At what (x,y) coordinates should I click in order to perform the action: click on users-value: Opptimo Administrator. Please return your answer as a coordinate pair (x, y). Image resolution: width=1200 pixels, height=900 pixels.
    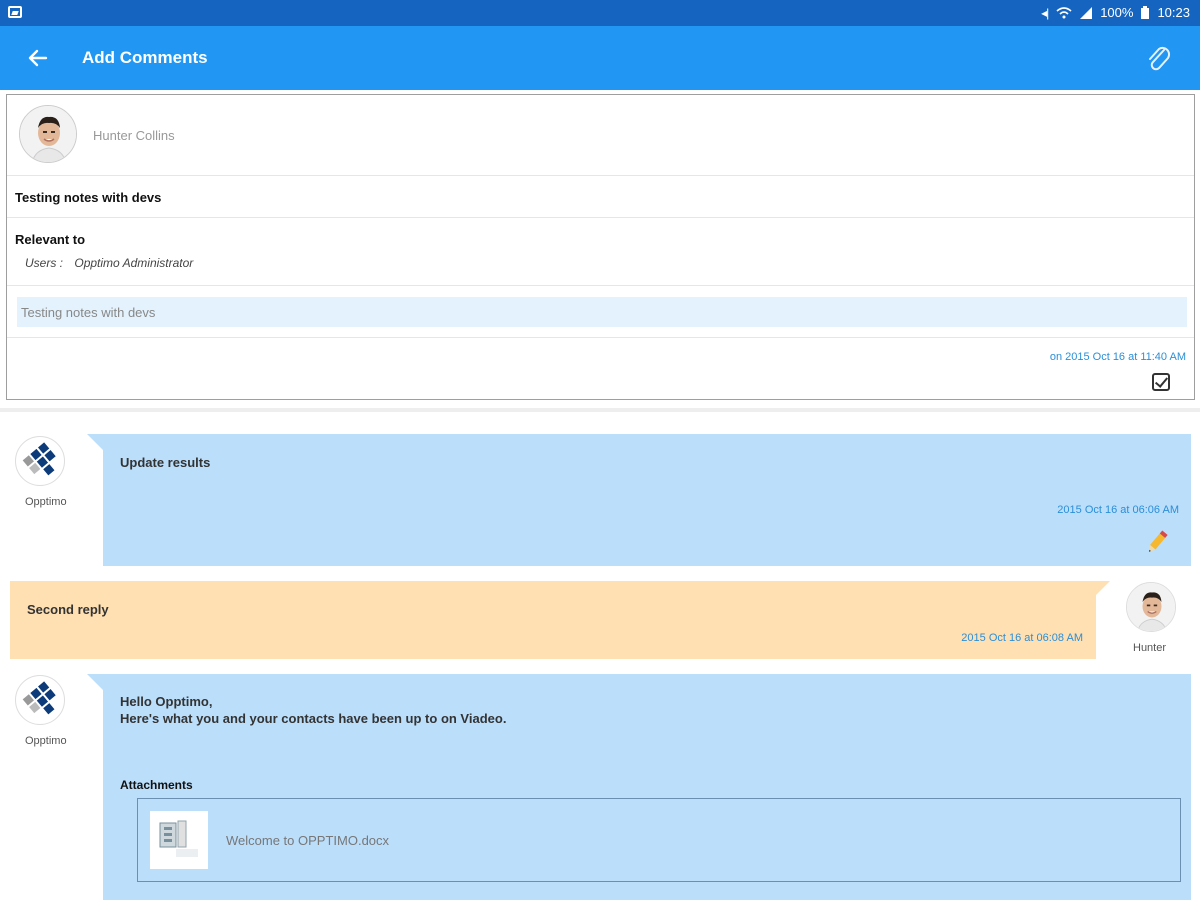
    Looking at the image, I should click on (134, 263).